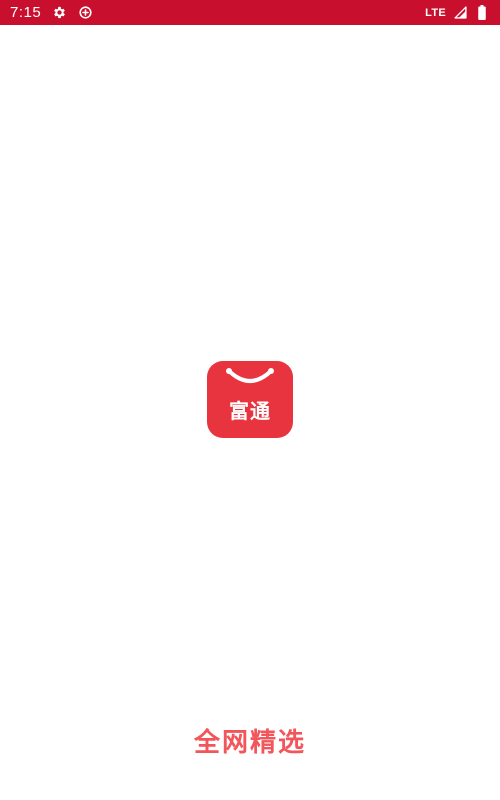 This screenshot has height=800, width=500. I want to click on data-saver-icon, so click(85, 13).